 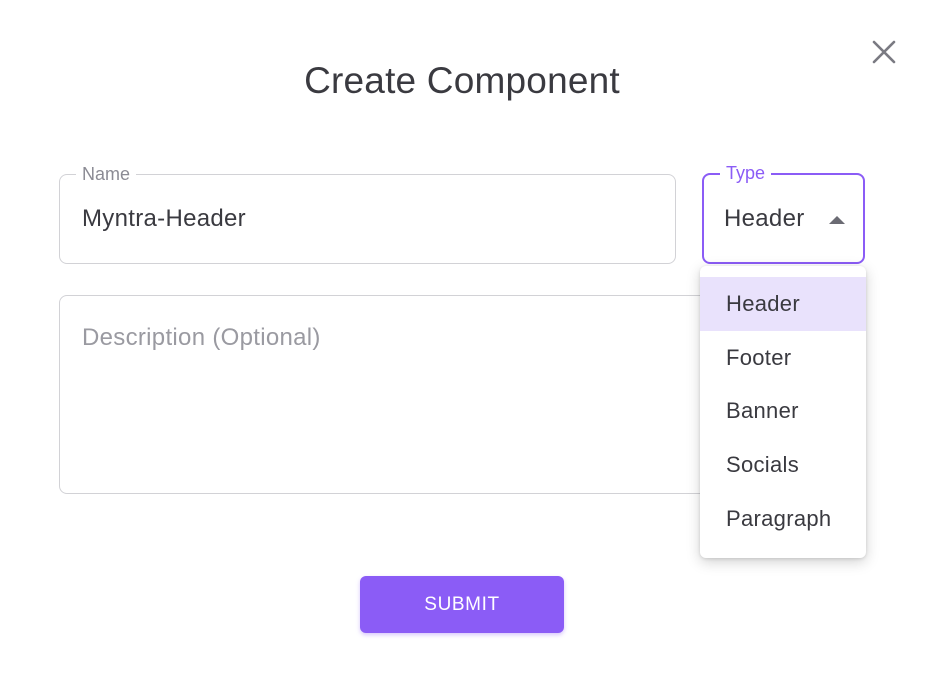 I want to click on caret-up-icon, so click(x=837, y=220).